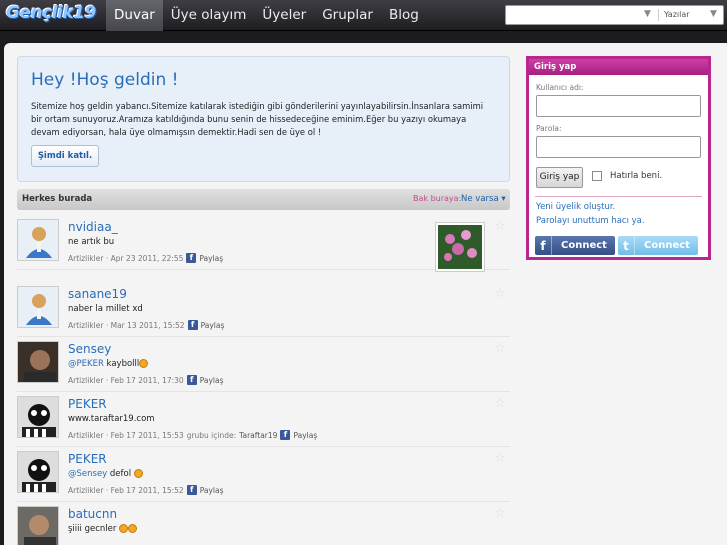 This screenshot has height=545, width=727. I want to click on search-box: ▼ Yazılar ▼, so click(614, 15).